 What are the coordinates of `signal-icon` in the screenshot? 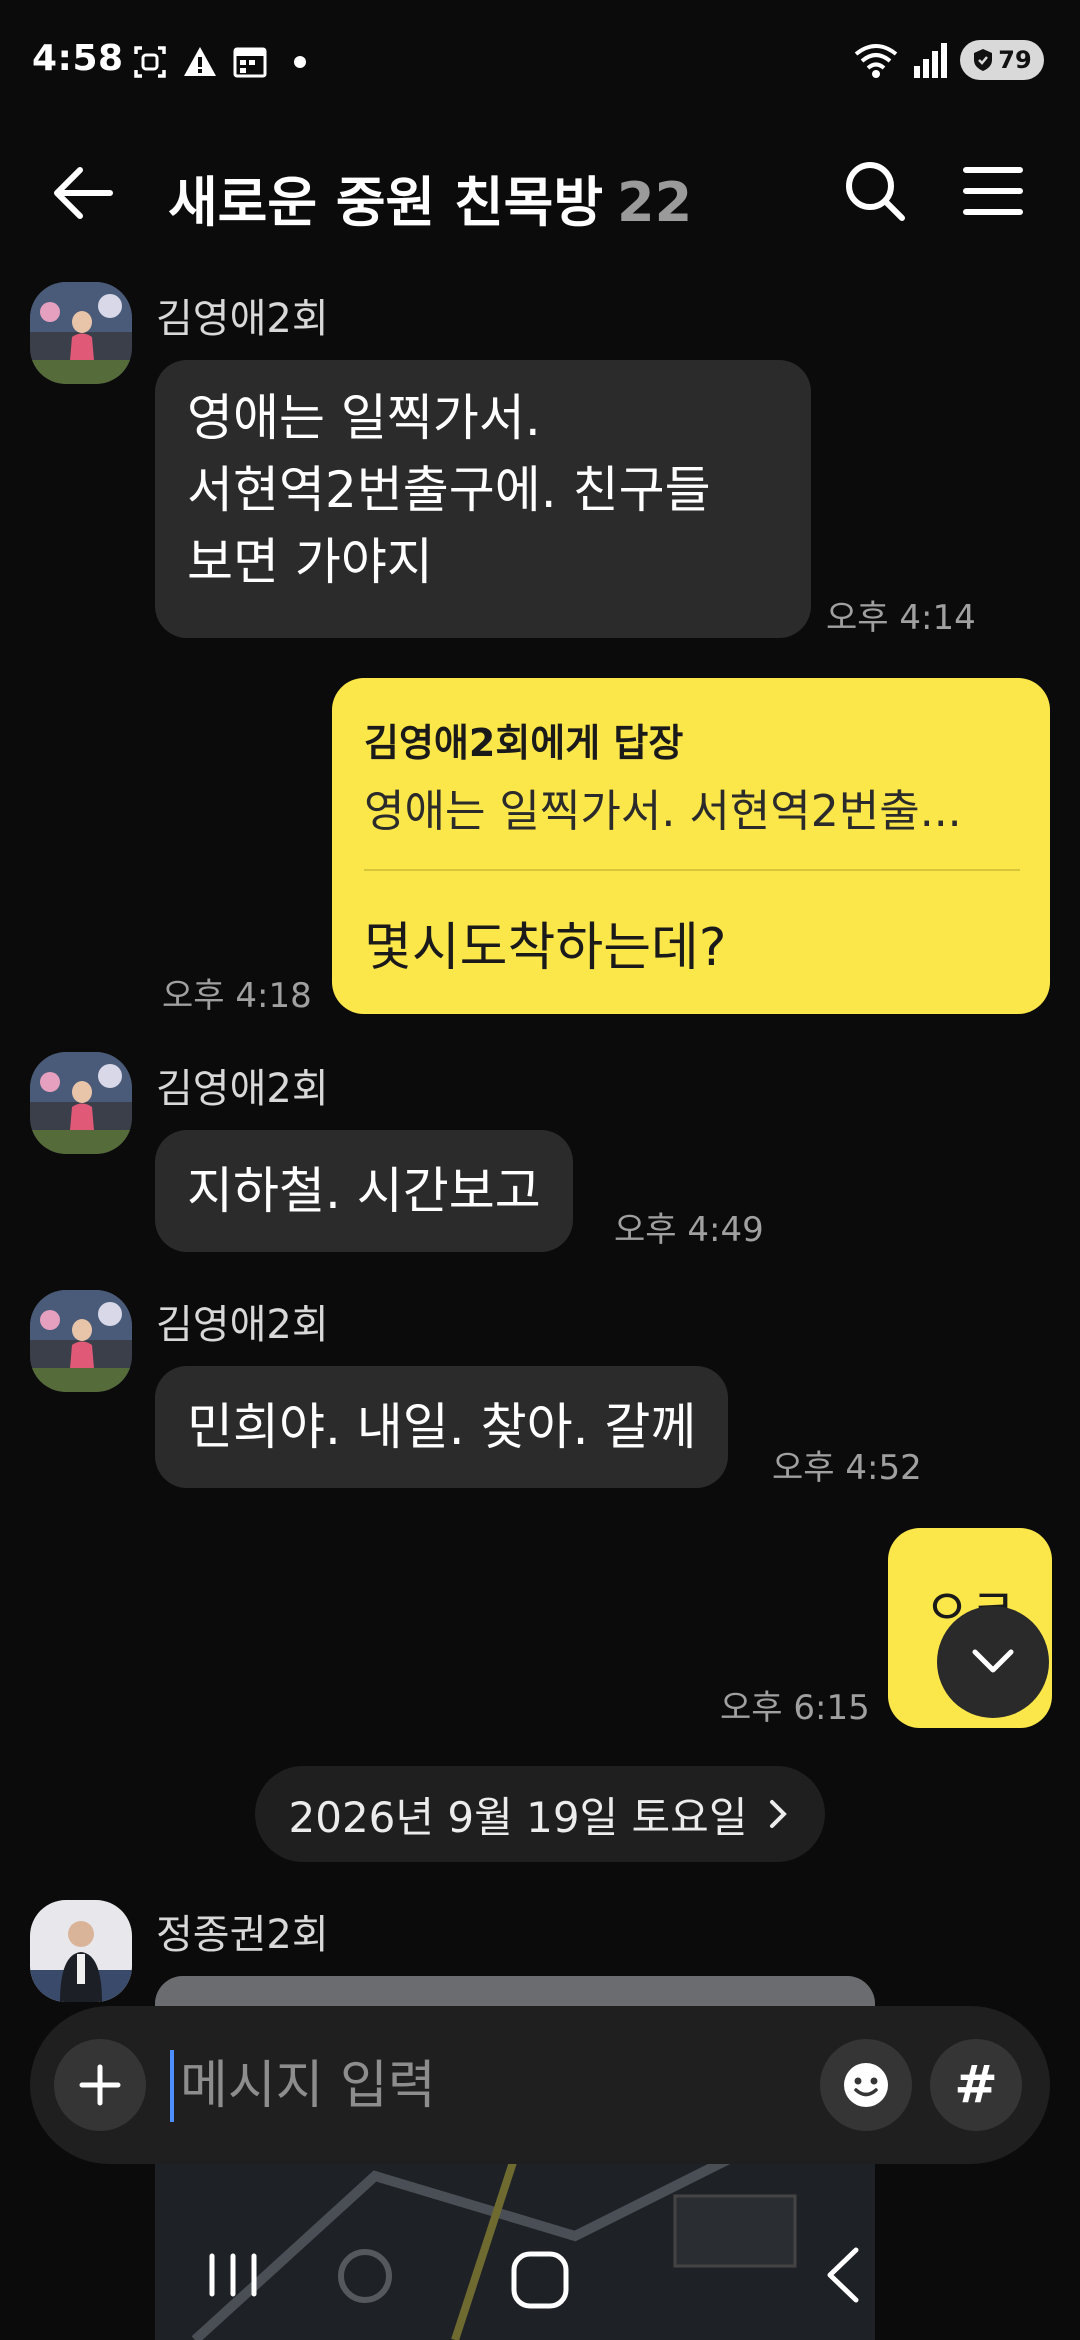 It's located at (930, 60).